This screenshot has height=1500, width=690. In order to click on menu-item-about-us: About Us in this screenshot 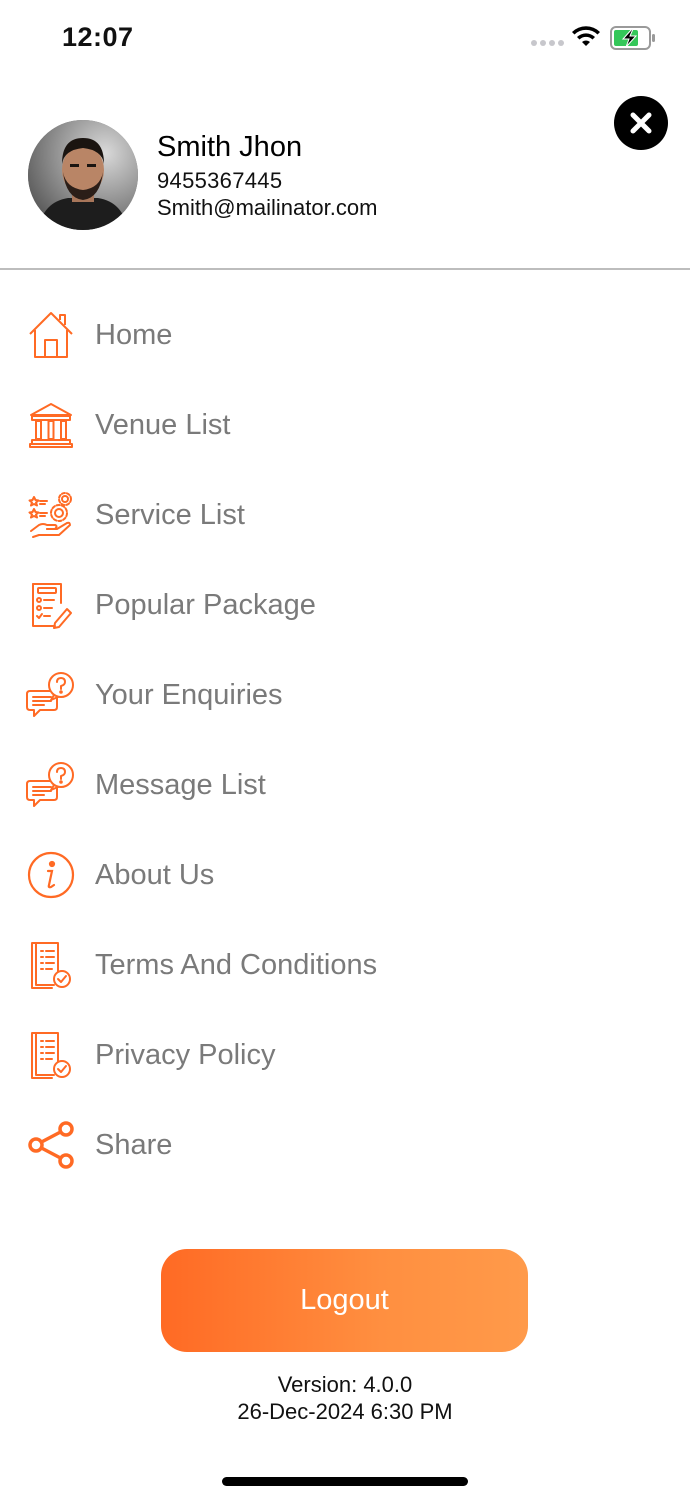, I will do `click(345, 875)`.